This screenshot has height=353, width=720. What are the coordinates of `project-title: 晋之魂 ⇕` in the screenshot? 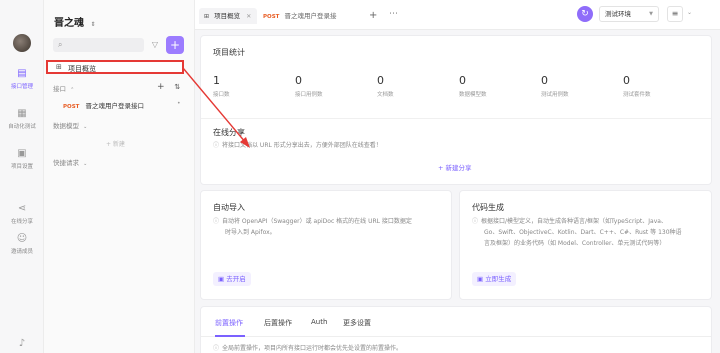 It's located at (75, 21).